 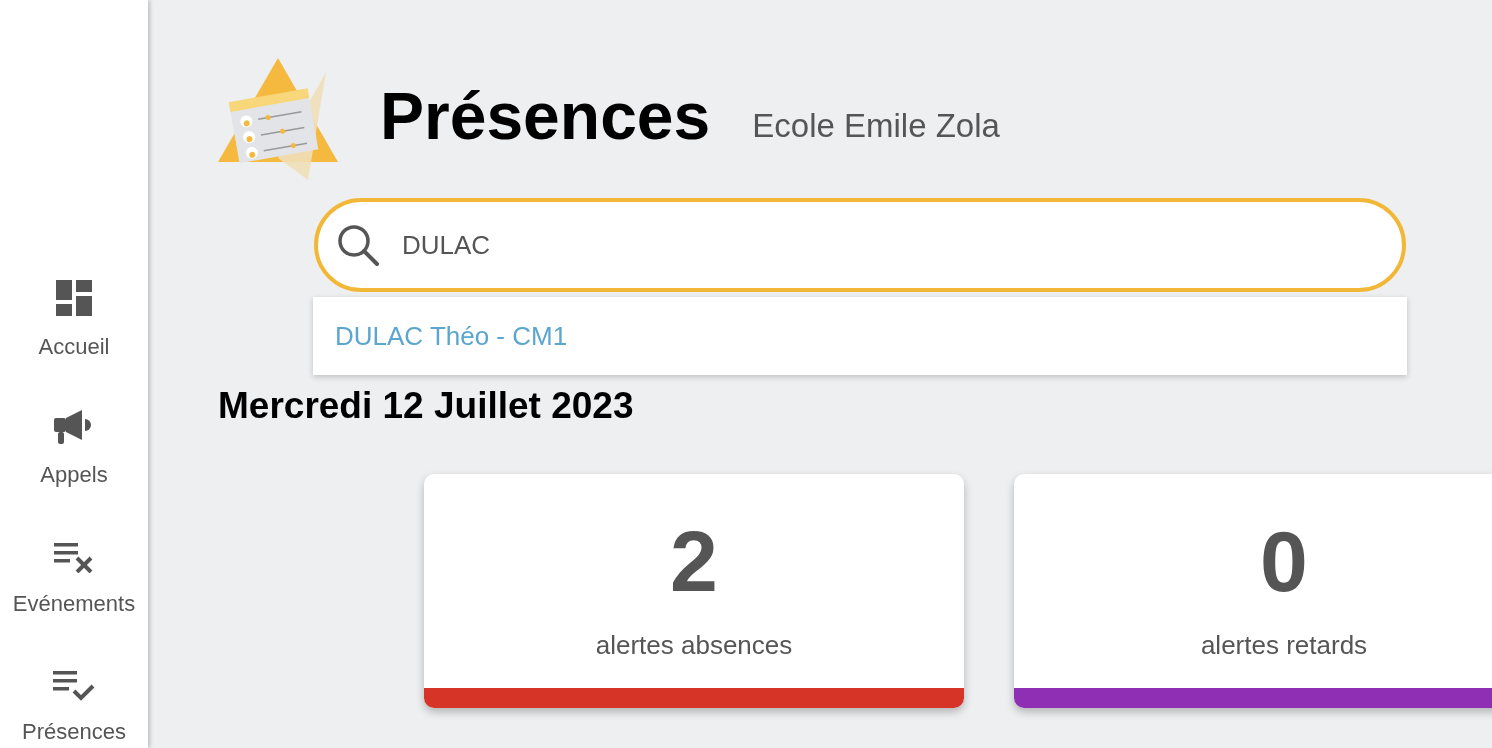 I want to click on search-field: DULAC, so click(x=860, y=245).